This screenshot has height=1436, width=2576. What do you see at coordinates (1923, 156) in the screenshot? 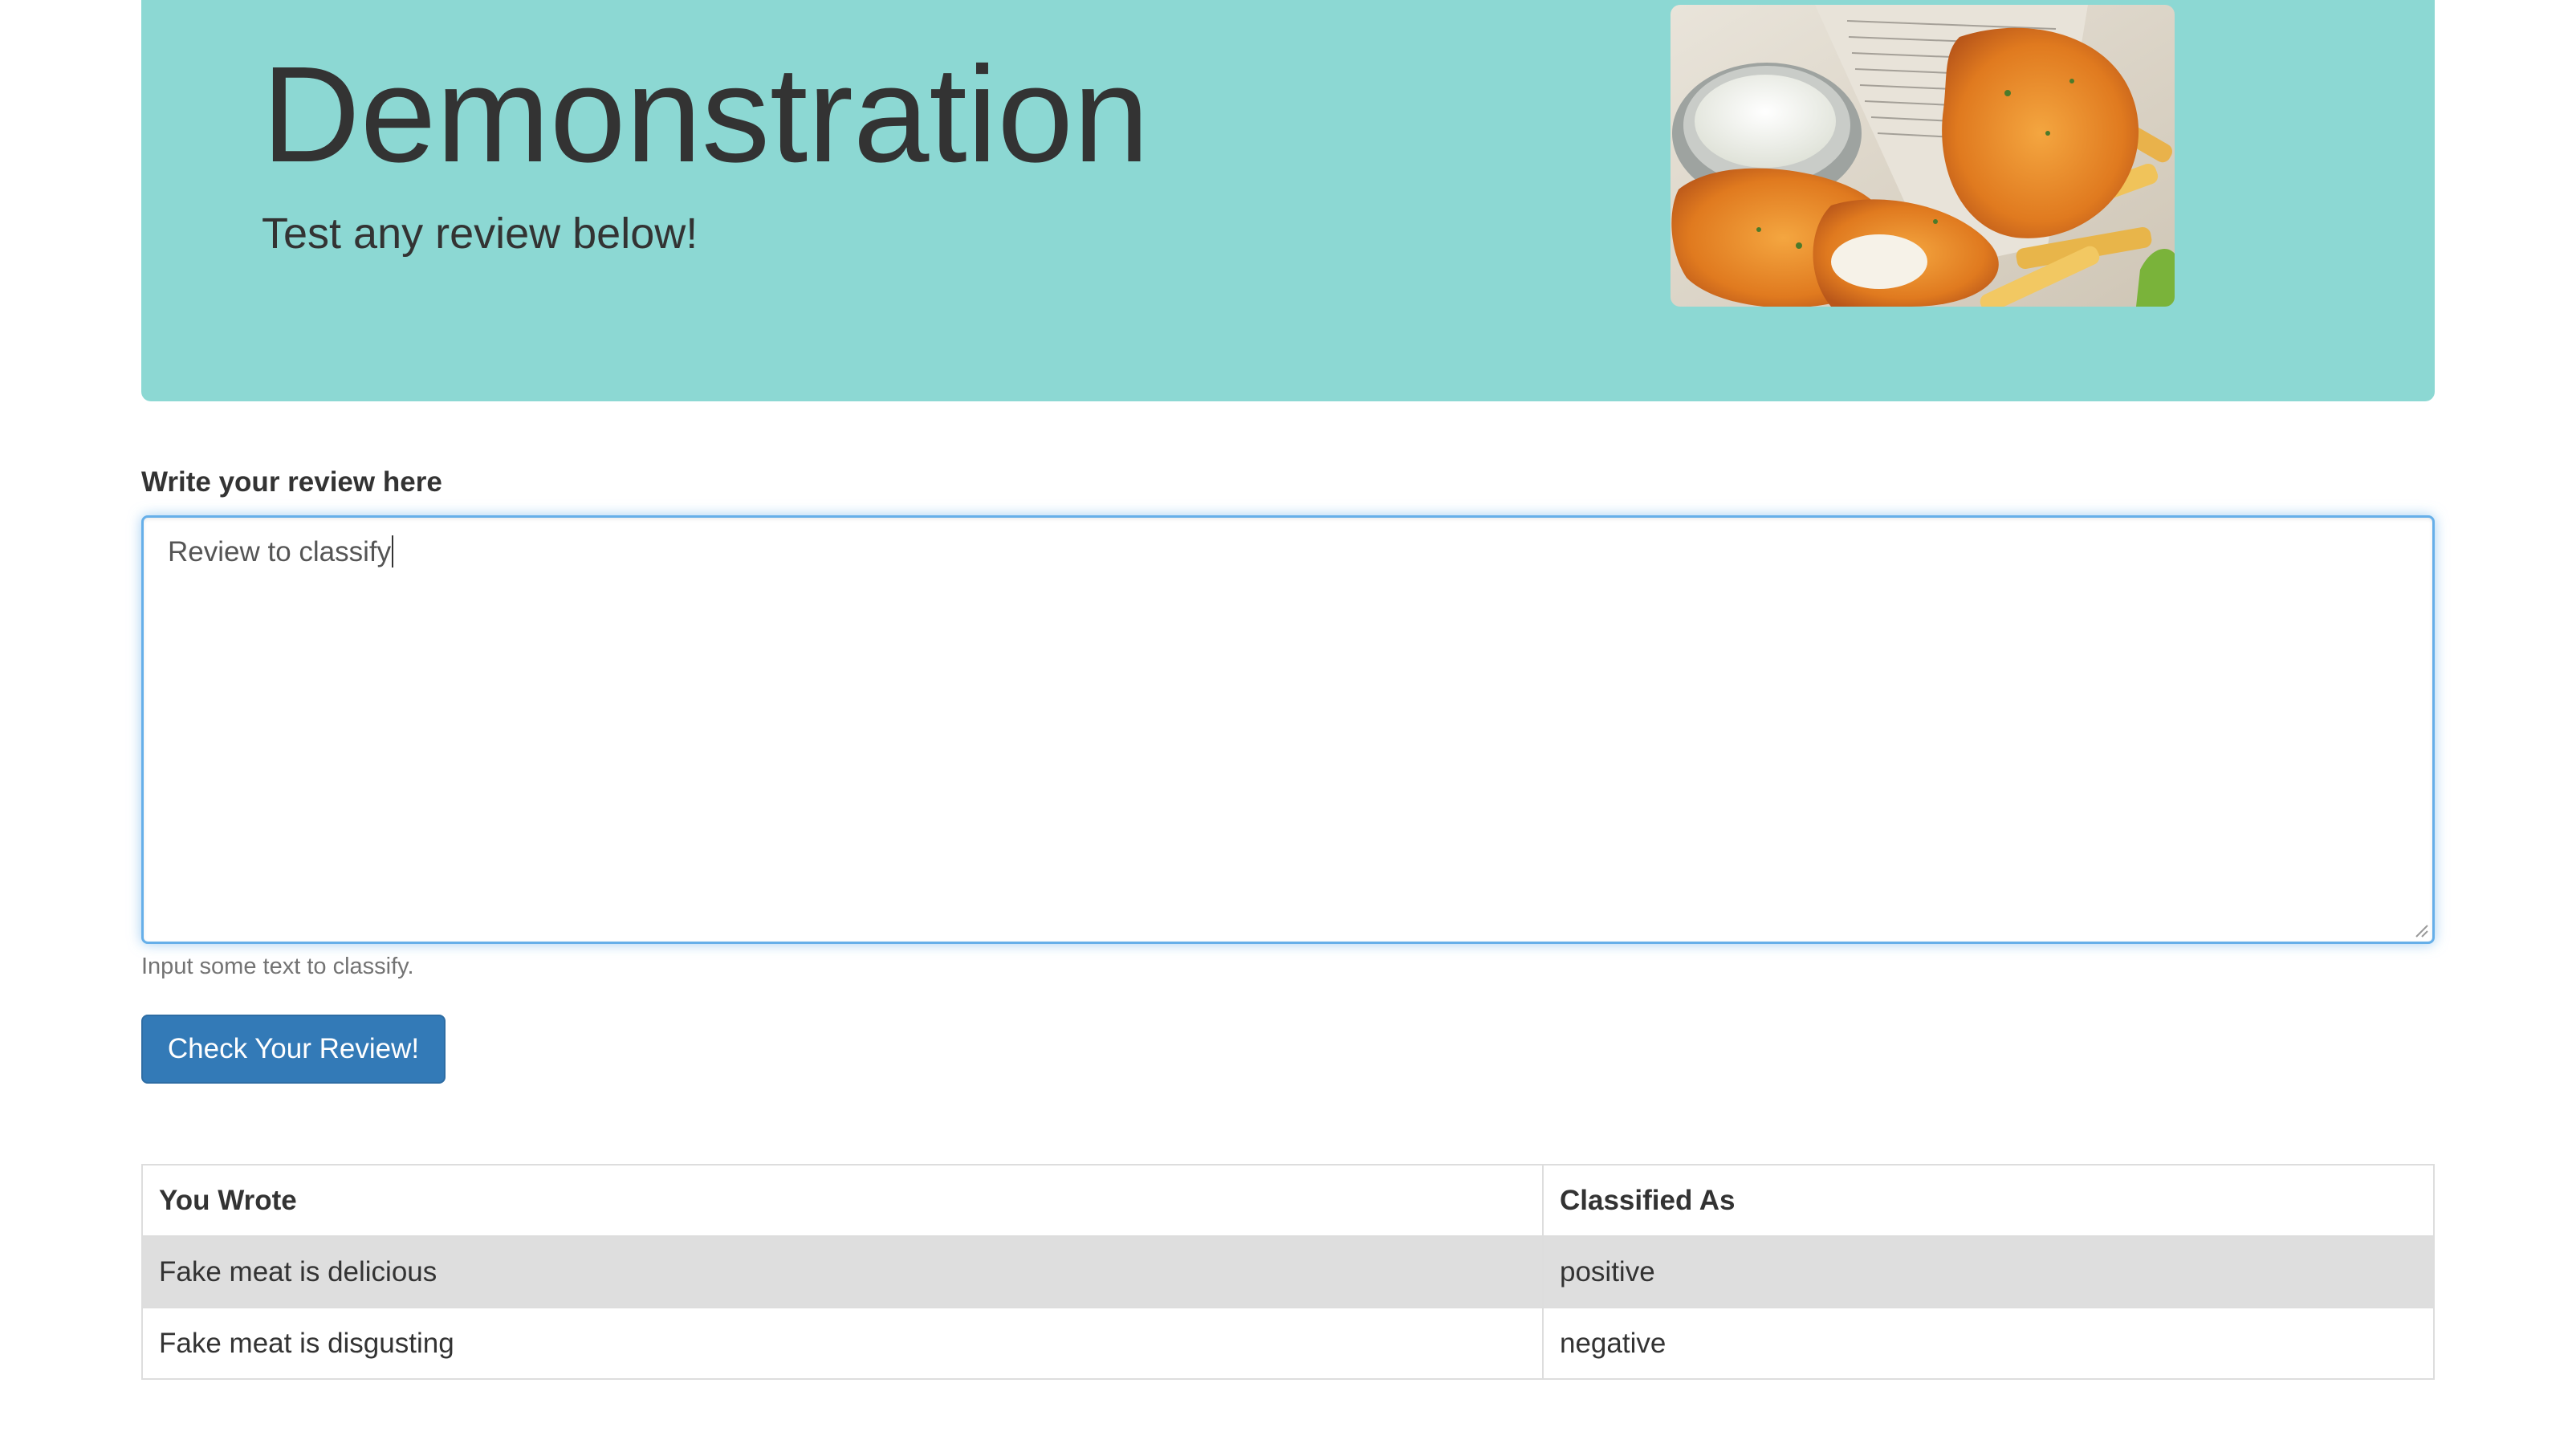
I see `fish-and-chips-image` at bounding box center [1923, 156].